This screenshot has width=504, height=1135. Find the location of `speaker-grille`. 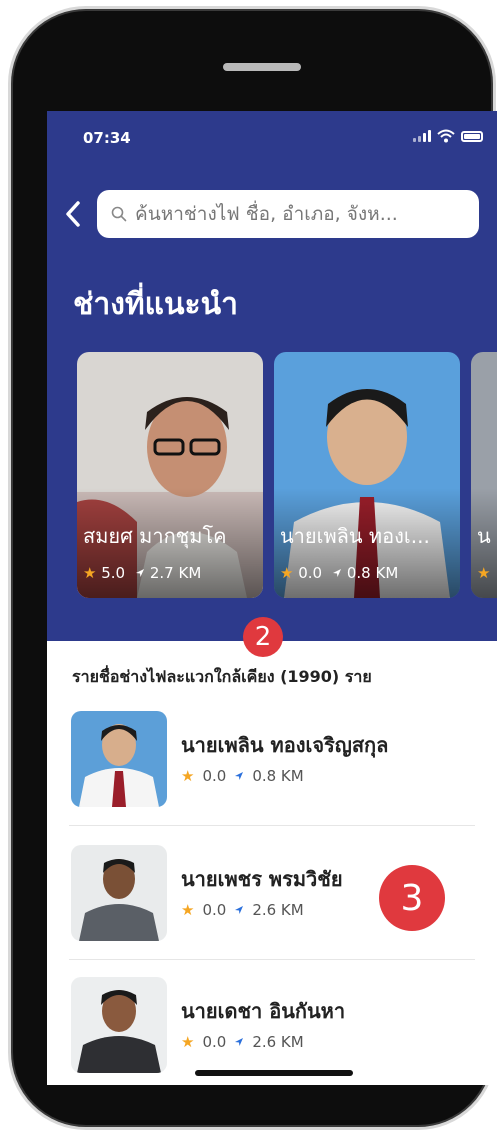

speaker-grille is located at coordinates (262, 67).